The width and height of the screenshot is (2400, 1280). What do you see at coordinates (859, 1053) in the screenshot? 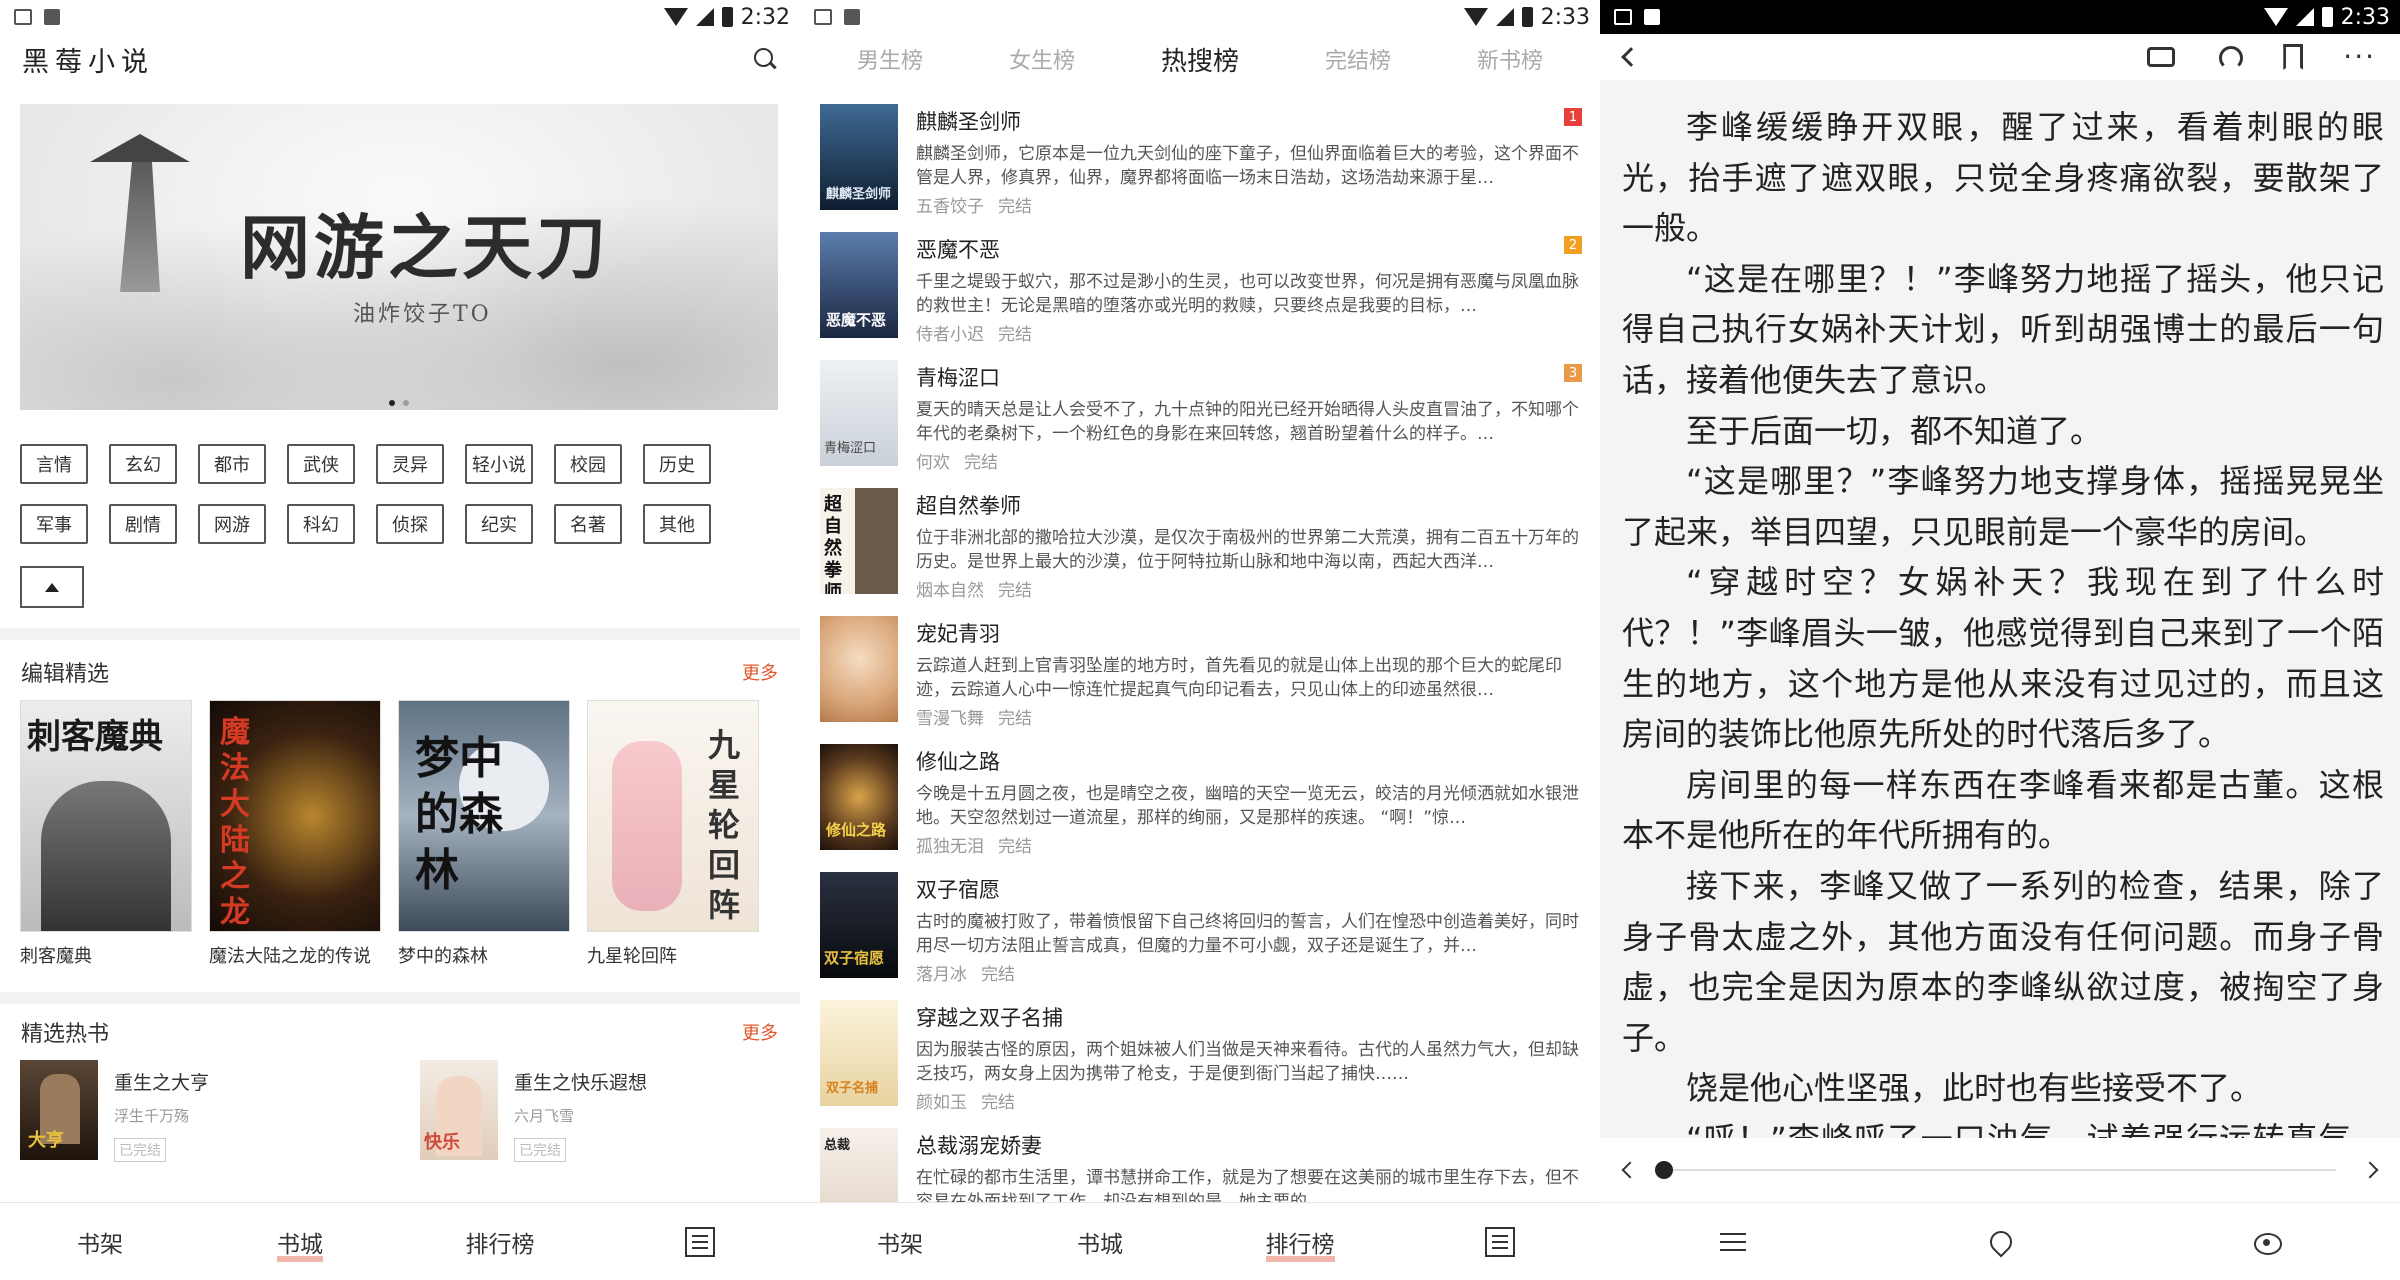
I see `book-cover: 双子名捕` at bounding box center [859, 1053].